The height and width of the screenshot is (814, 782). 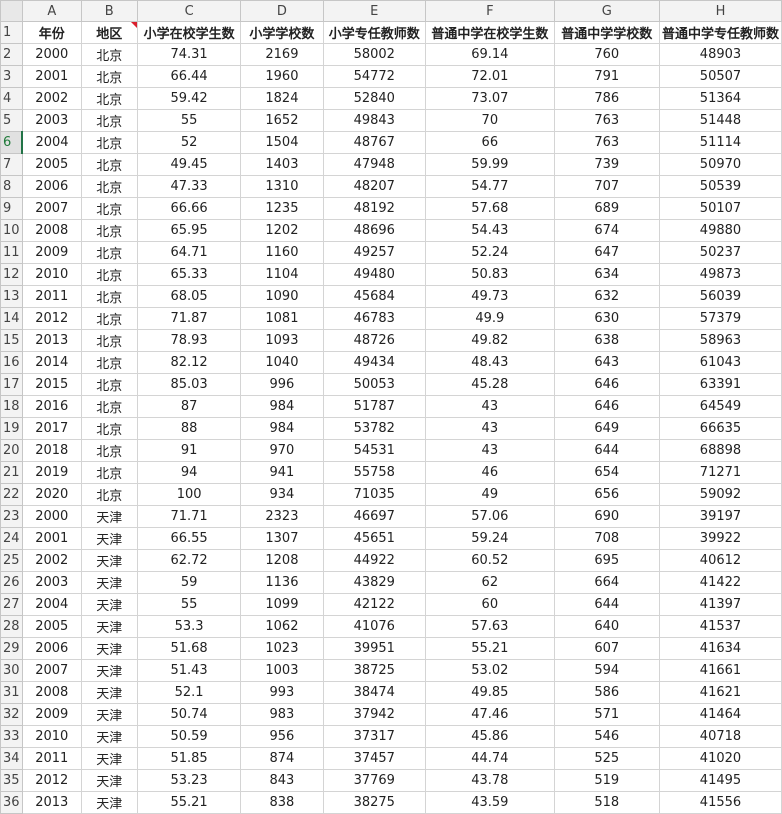 What do you see at coordinates (720, 120) in the screenshot?
I see `cell-h5: 51448` at bounding box center [720, 120].